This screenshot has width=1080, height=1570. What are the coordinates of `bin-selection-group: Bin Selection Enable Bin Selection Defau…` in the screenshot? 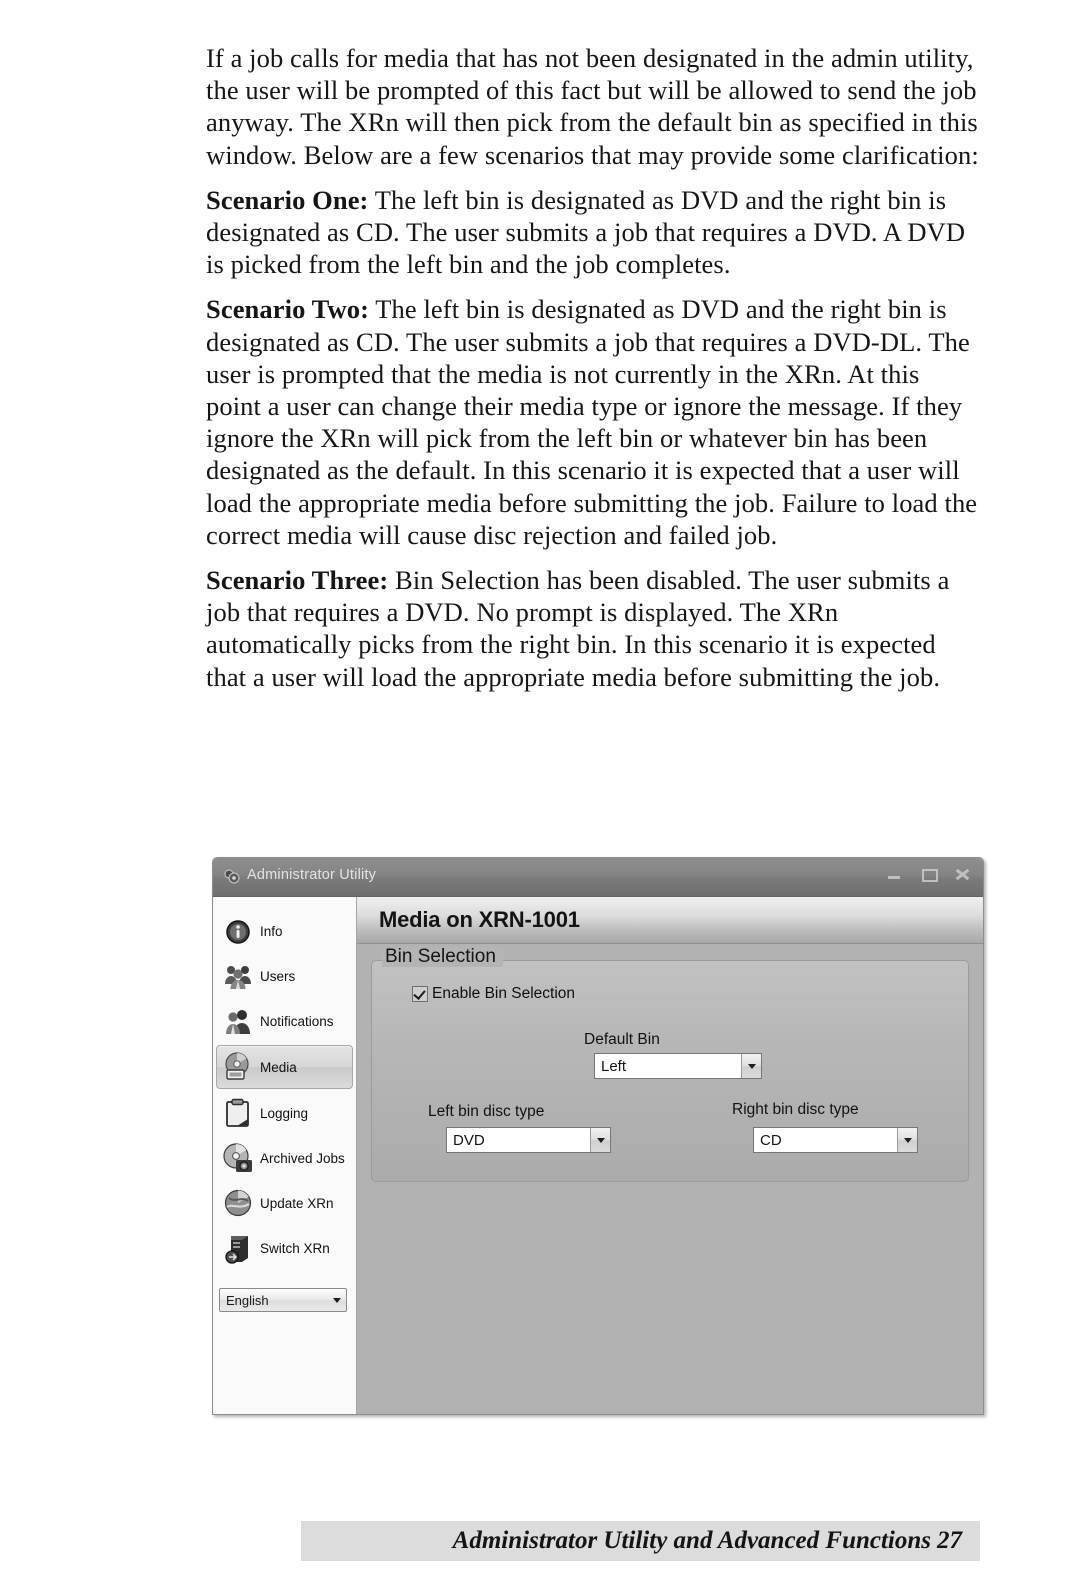 It's located at (670, 1064).